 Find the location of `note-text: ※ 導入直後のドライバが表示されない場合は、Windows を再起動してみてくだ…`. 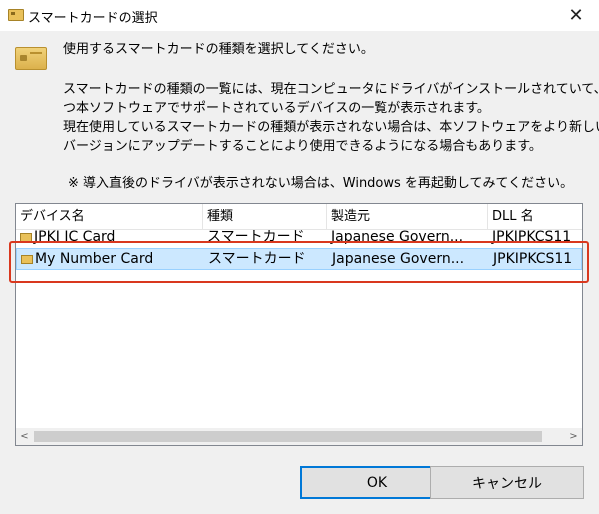

note-text: ※ 導入直後のドライバが表示されない場合は、Windows を再起動してみてくだ… is located at coordinates (321, 183).